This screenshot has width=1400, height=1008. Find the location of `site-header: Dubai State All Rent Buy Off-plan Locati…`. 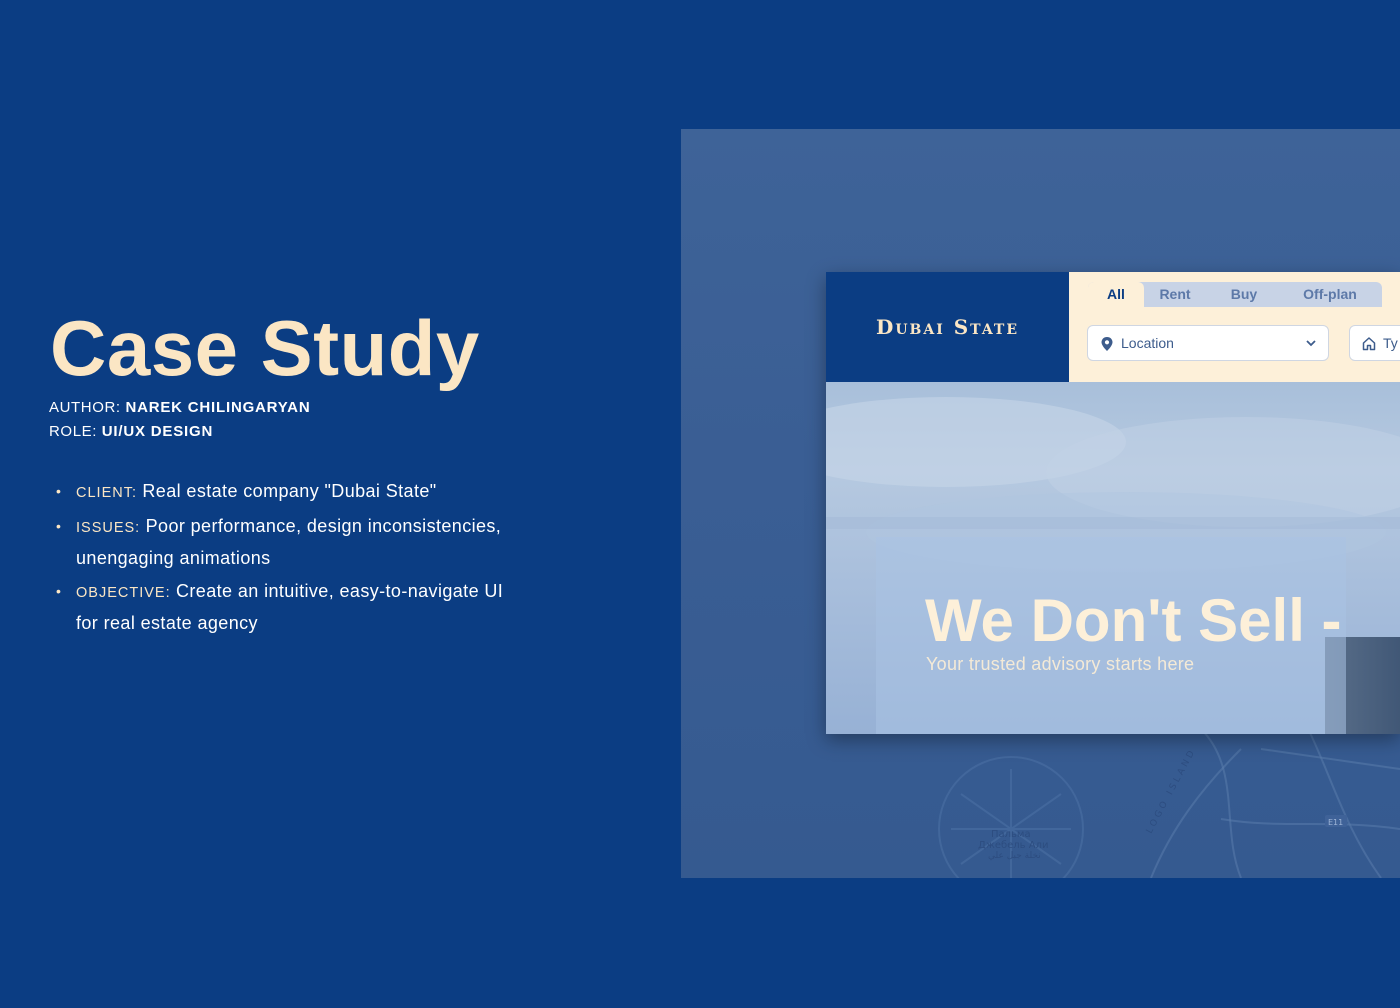

site-header: Dubai State All Rent Buy Off-plan Locati… is located at coordinates (1113, 327).